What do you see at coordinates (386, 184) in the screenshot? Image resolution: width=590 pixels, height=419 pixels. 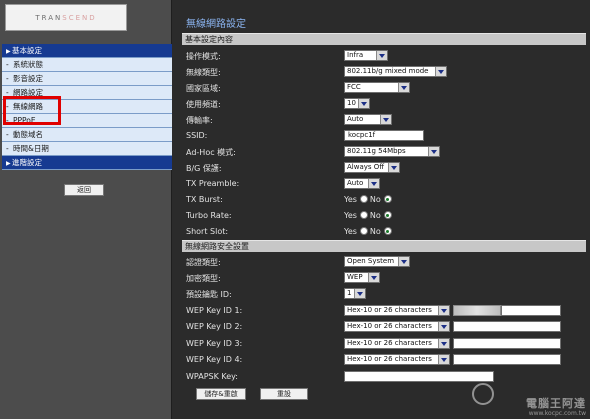 I see `row-tx-preamble: TX Preamble: Auto` at bounding box center [386, 184].